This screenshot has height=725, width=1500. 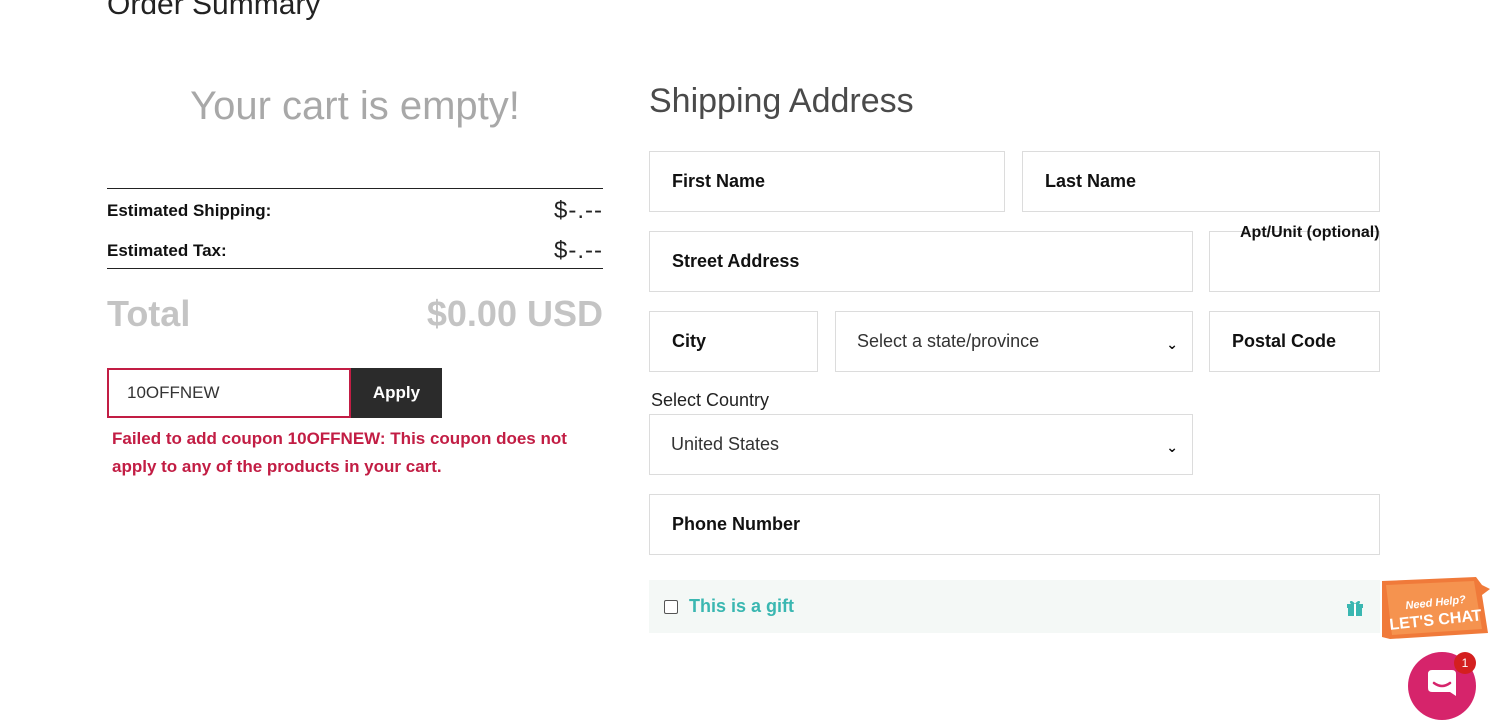 I want to click on last-name-placeholder: Last Name, so click(x=1091, y=181).